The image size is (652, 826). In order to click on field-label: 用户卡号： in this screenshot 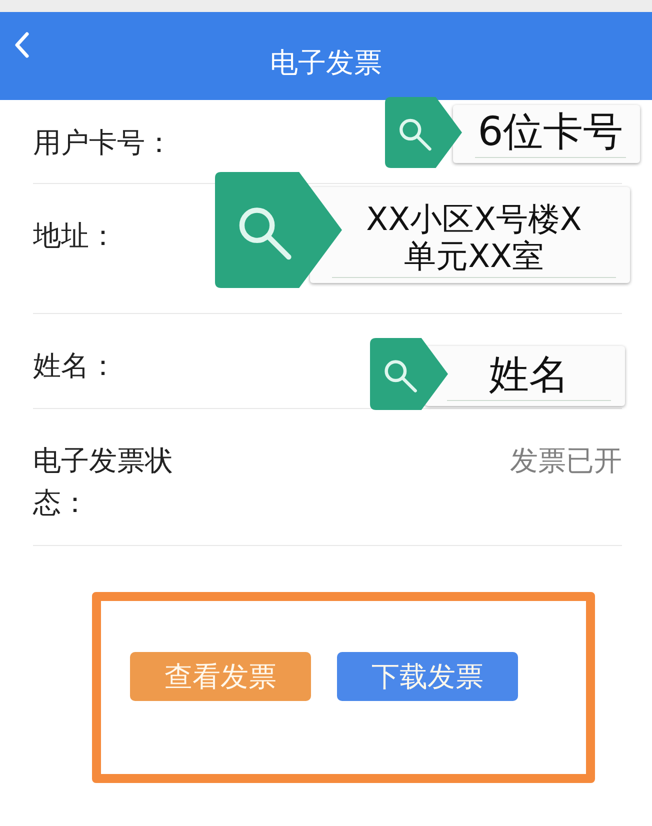, I will do `click(103, 143)`.